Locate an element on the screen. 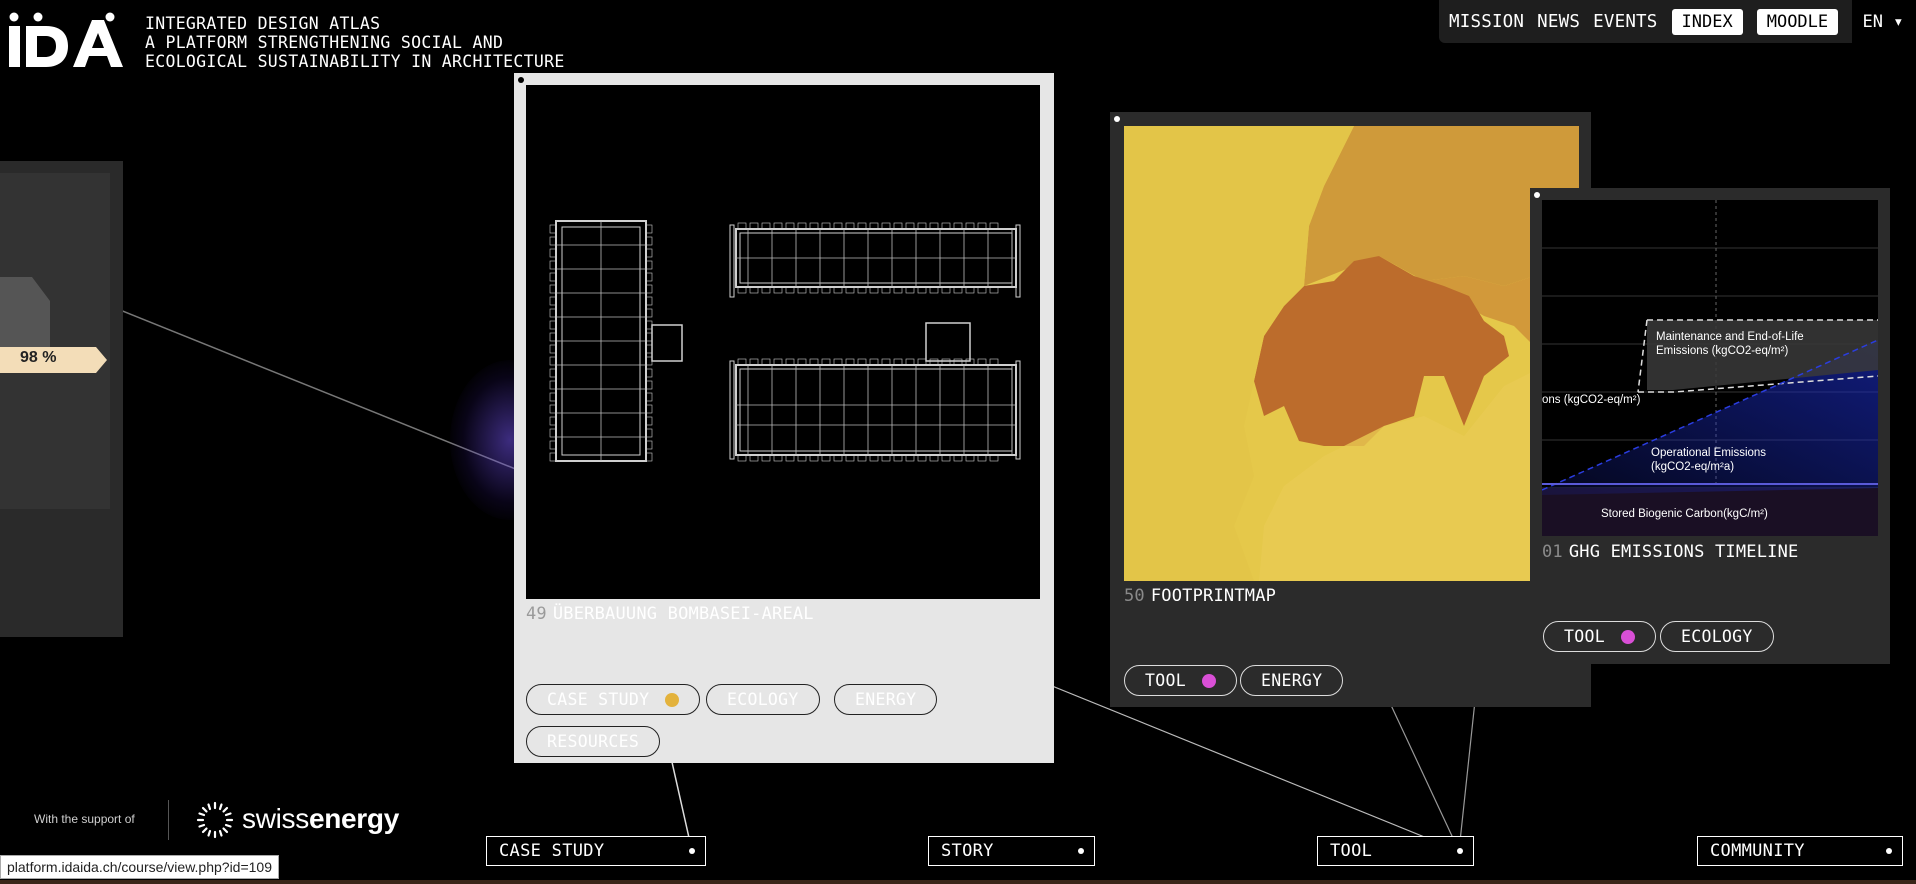  card-number: 49 is located at coordinates (536, 614).